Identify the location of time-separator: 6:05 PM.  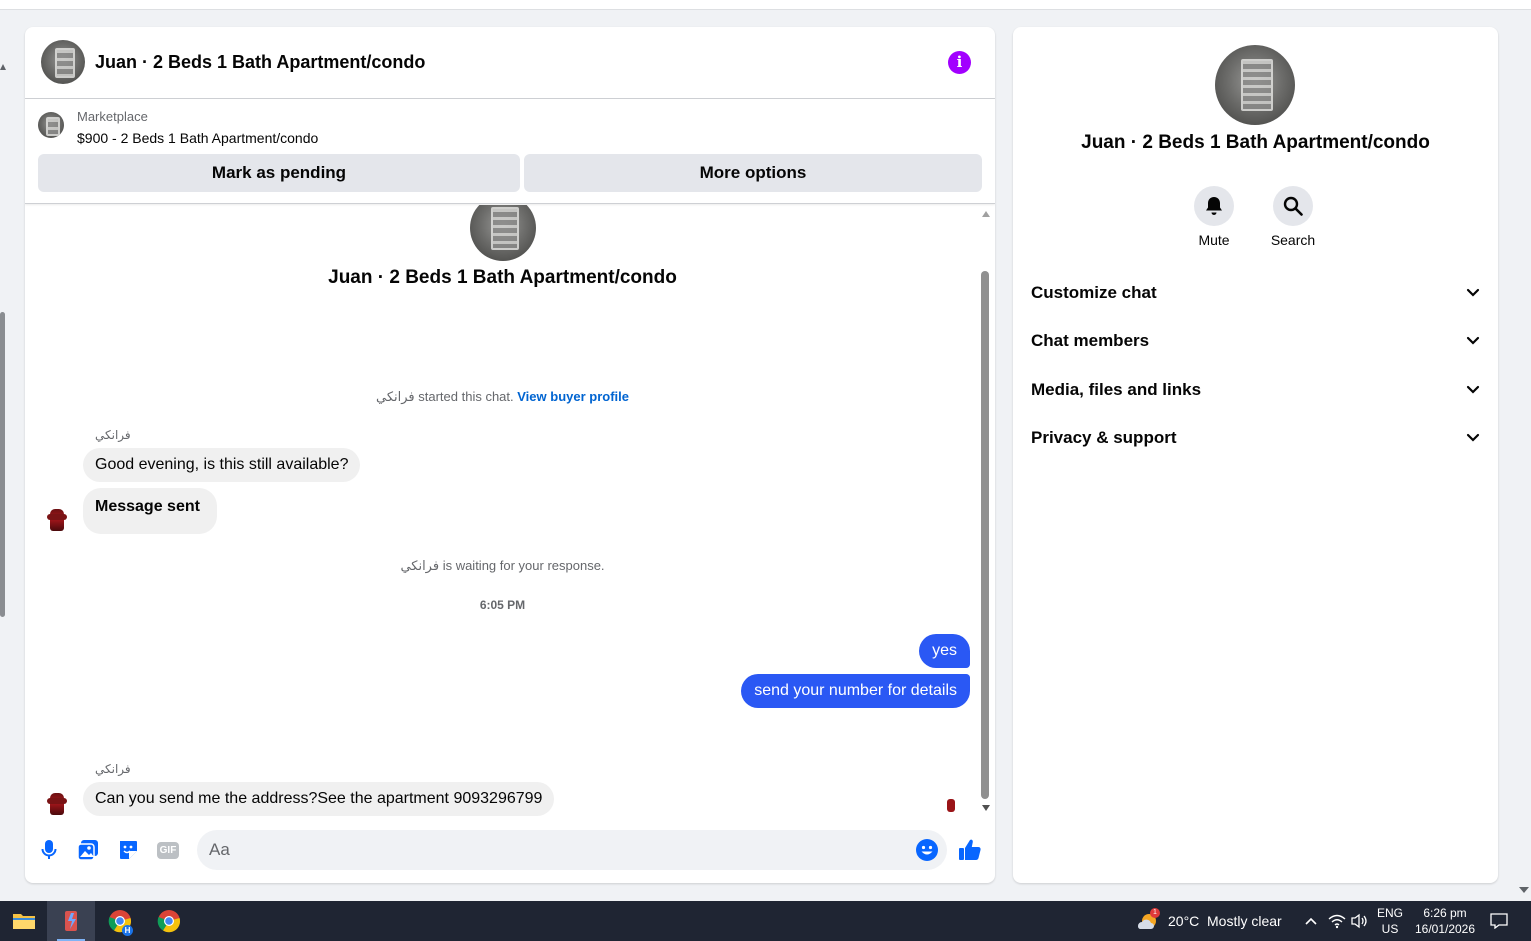
(502, 605).